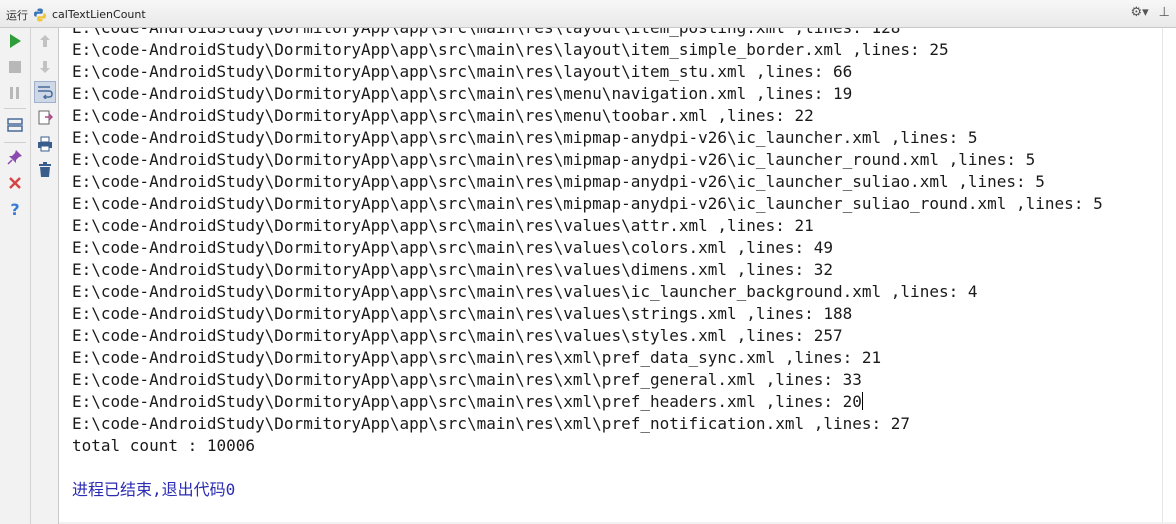 The image size is (1176, 524). What do you see at coordinates (99, 14) in the screenshot?
I see `tab-title: calTextLienCount` at bounding box center [99, 14].